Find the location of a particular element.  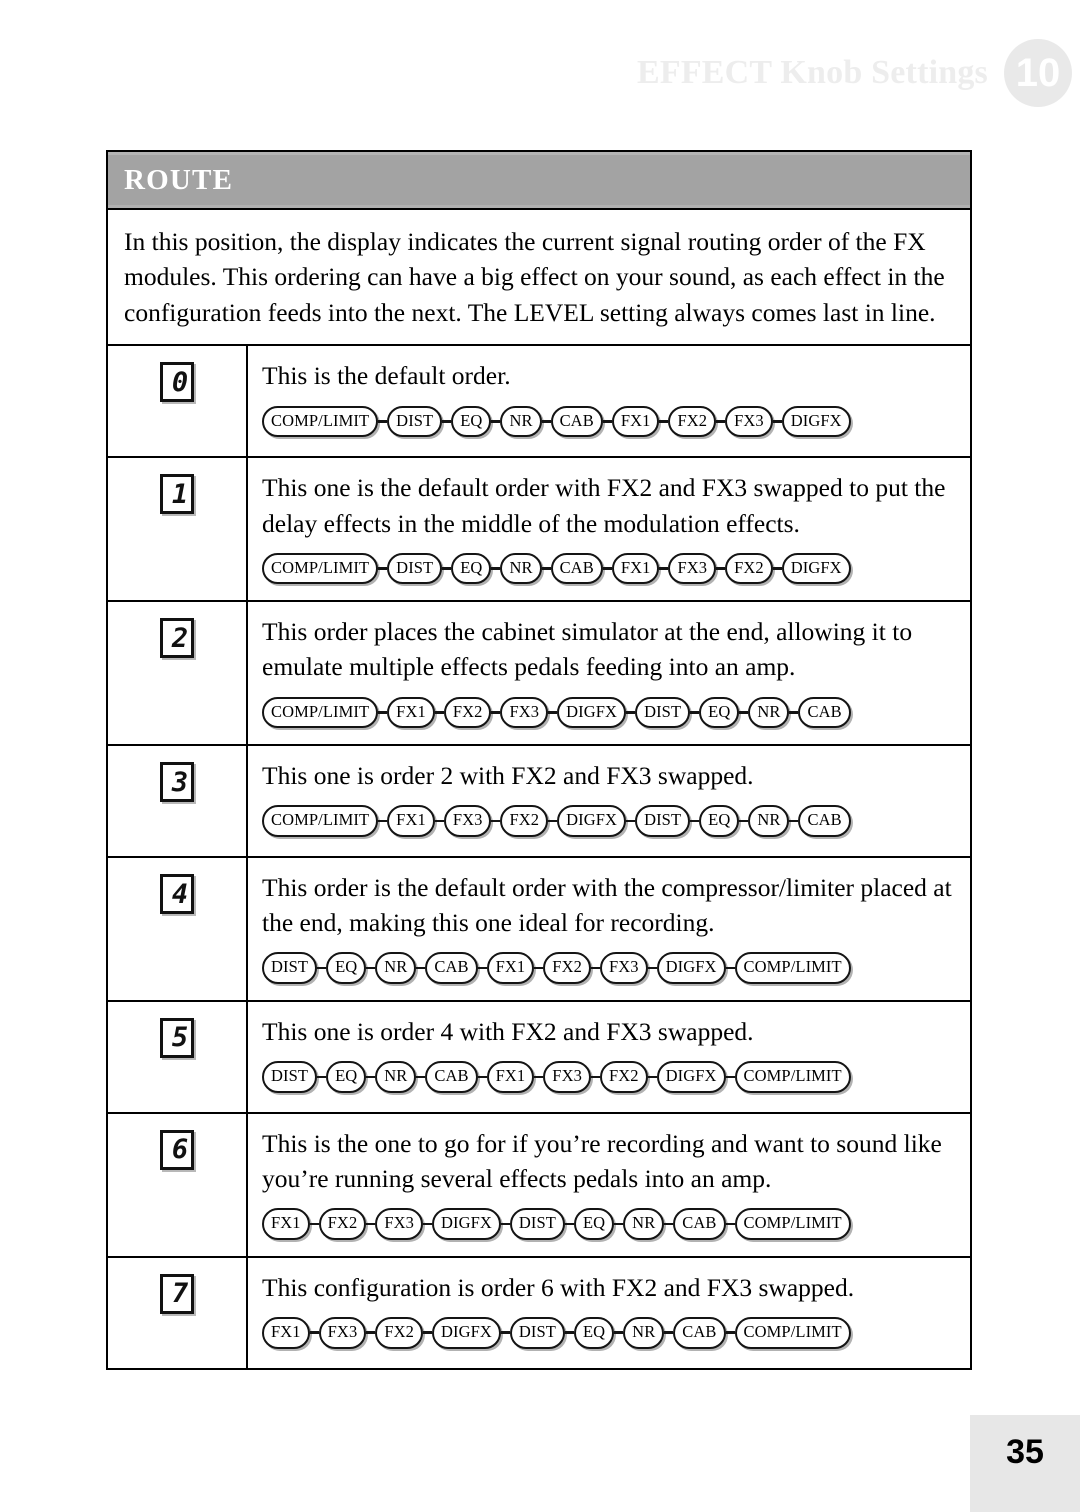

route-section-title: ROUTE is located at coordinates (179, 179).